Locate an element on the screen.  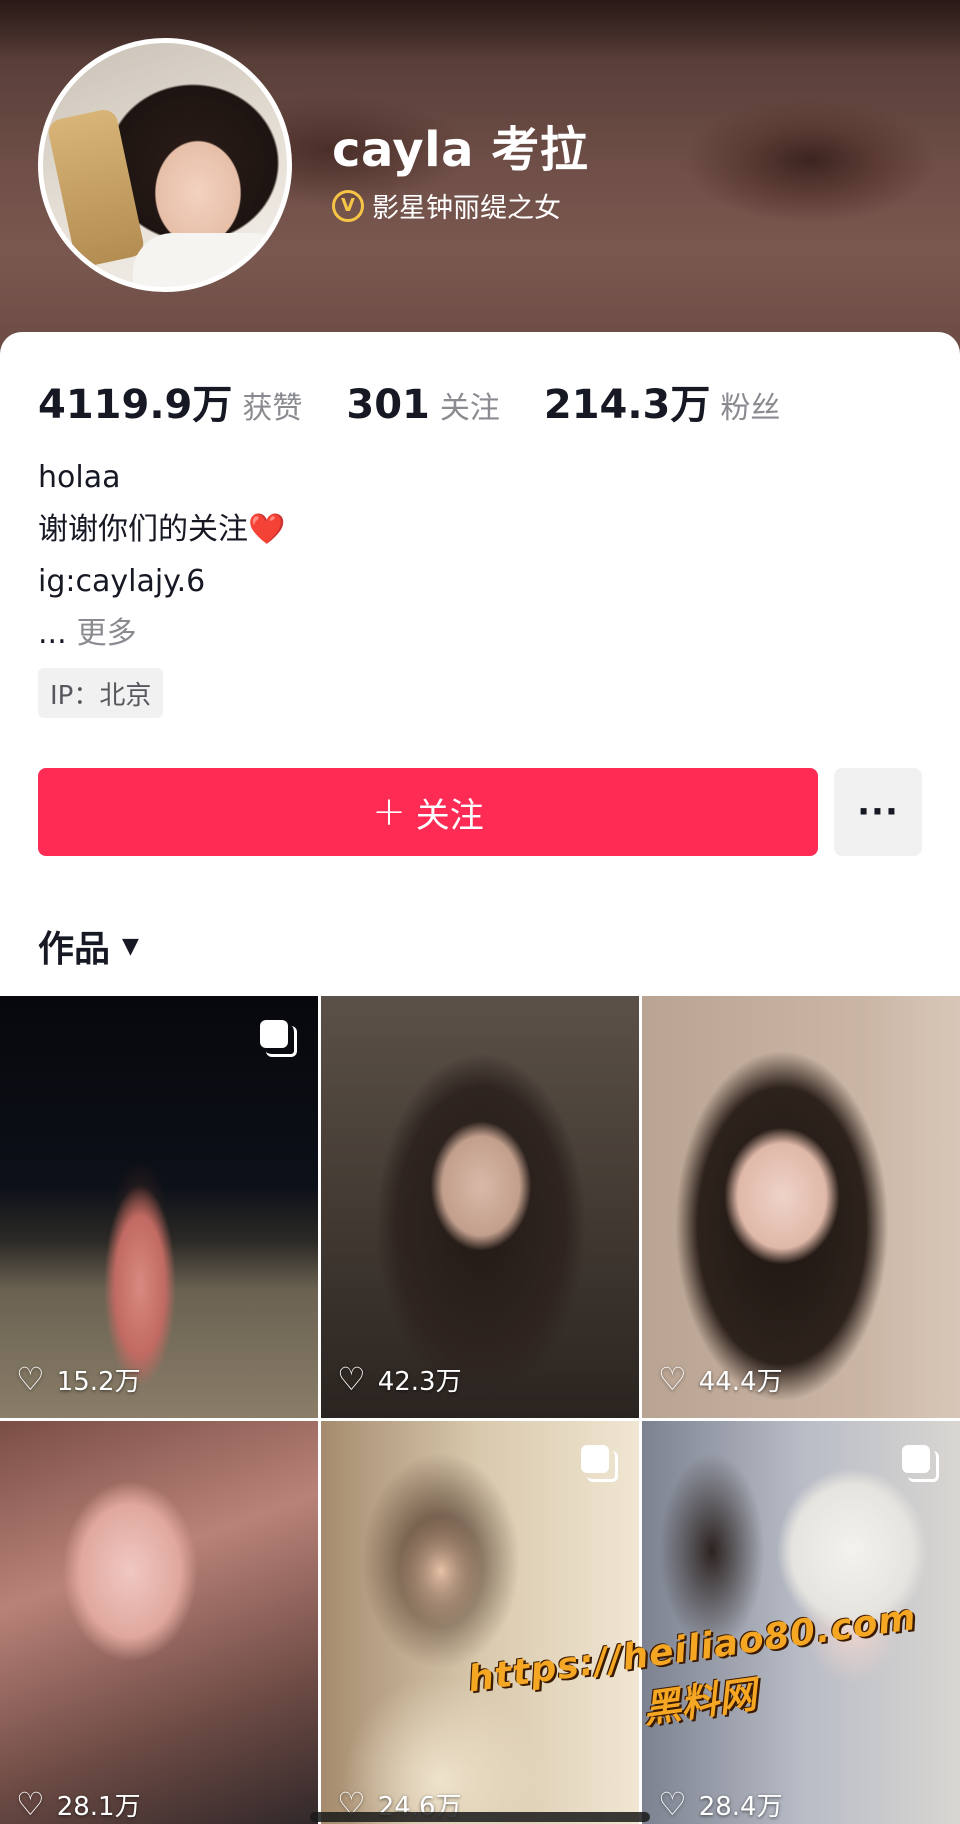
post-likes-count: 44.4万 is located at coordinates (740, 1381).